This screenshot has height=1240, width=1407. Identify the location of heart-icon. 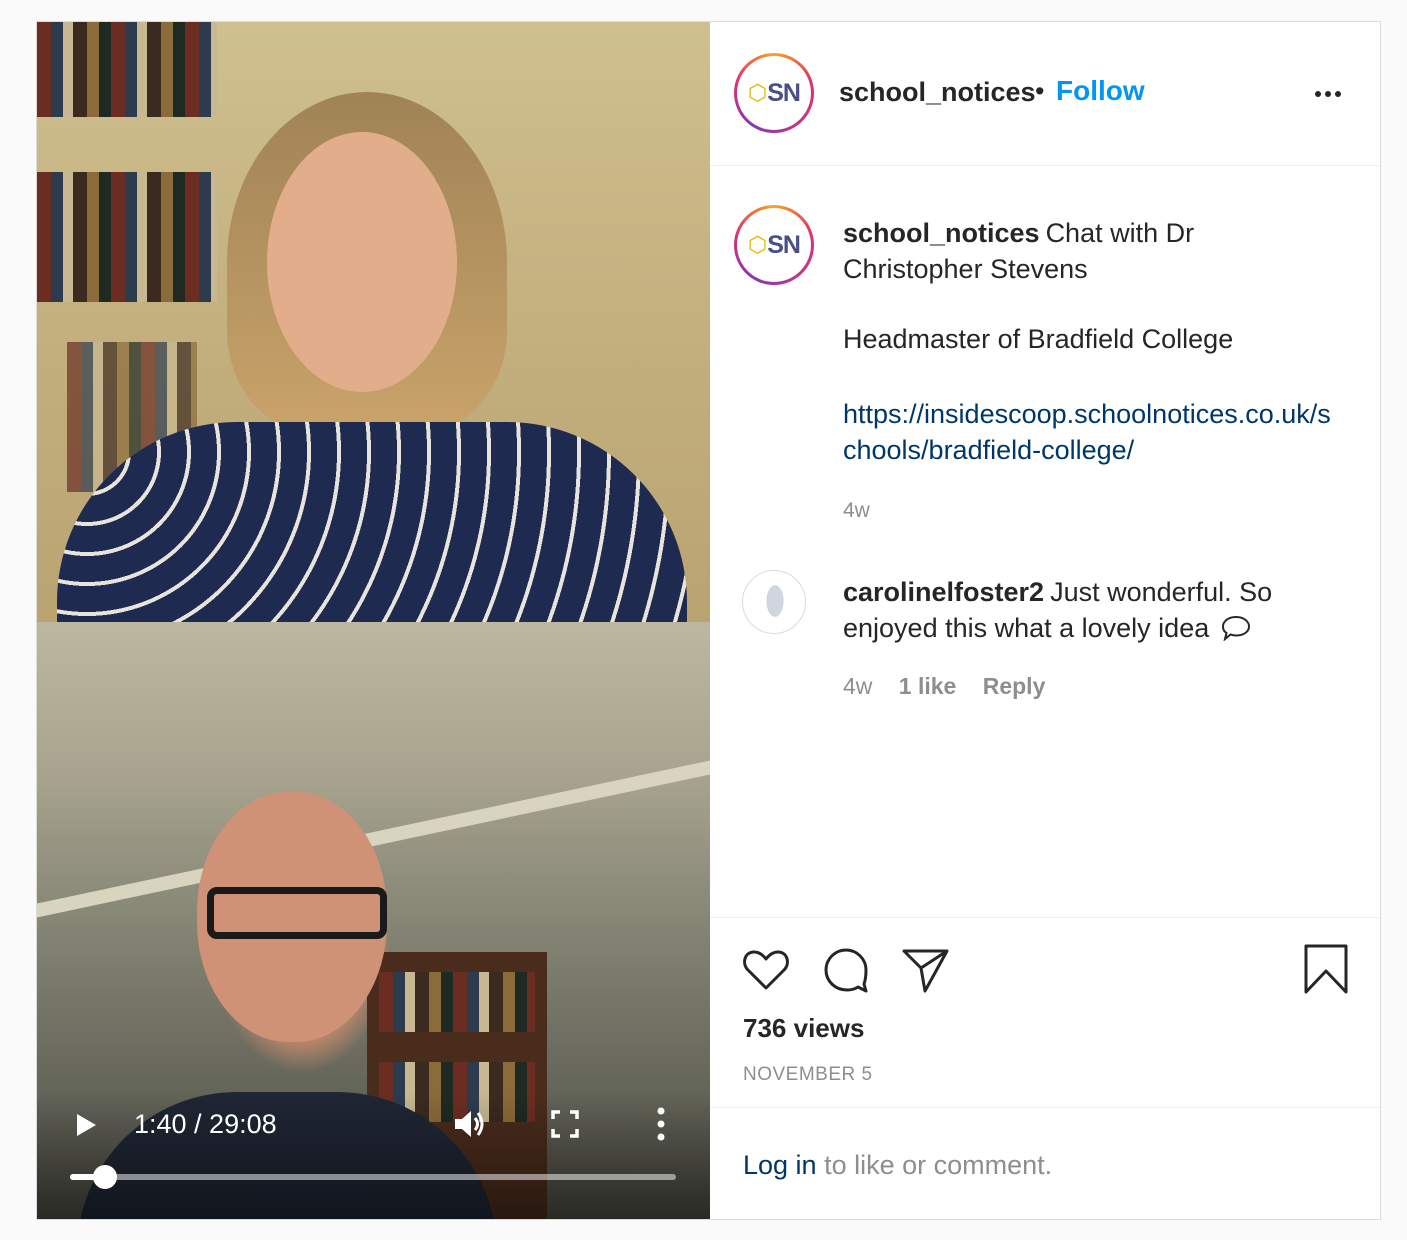
(766, 970).